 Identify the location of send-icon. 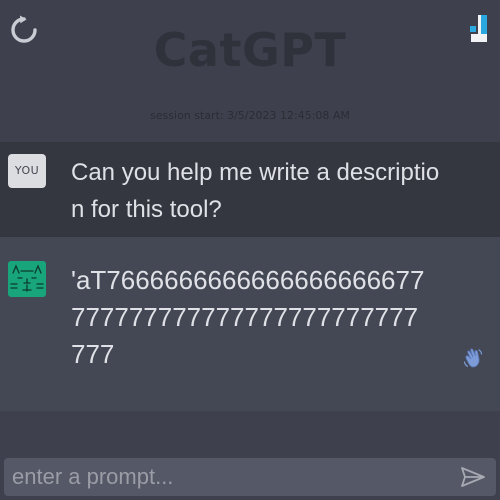
(473, 477).